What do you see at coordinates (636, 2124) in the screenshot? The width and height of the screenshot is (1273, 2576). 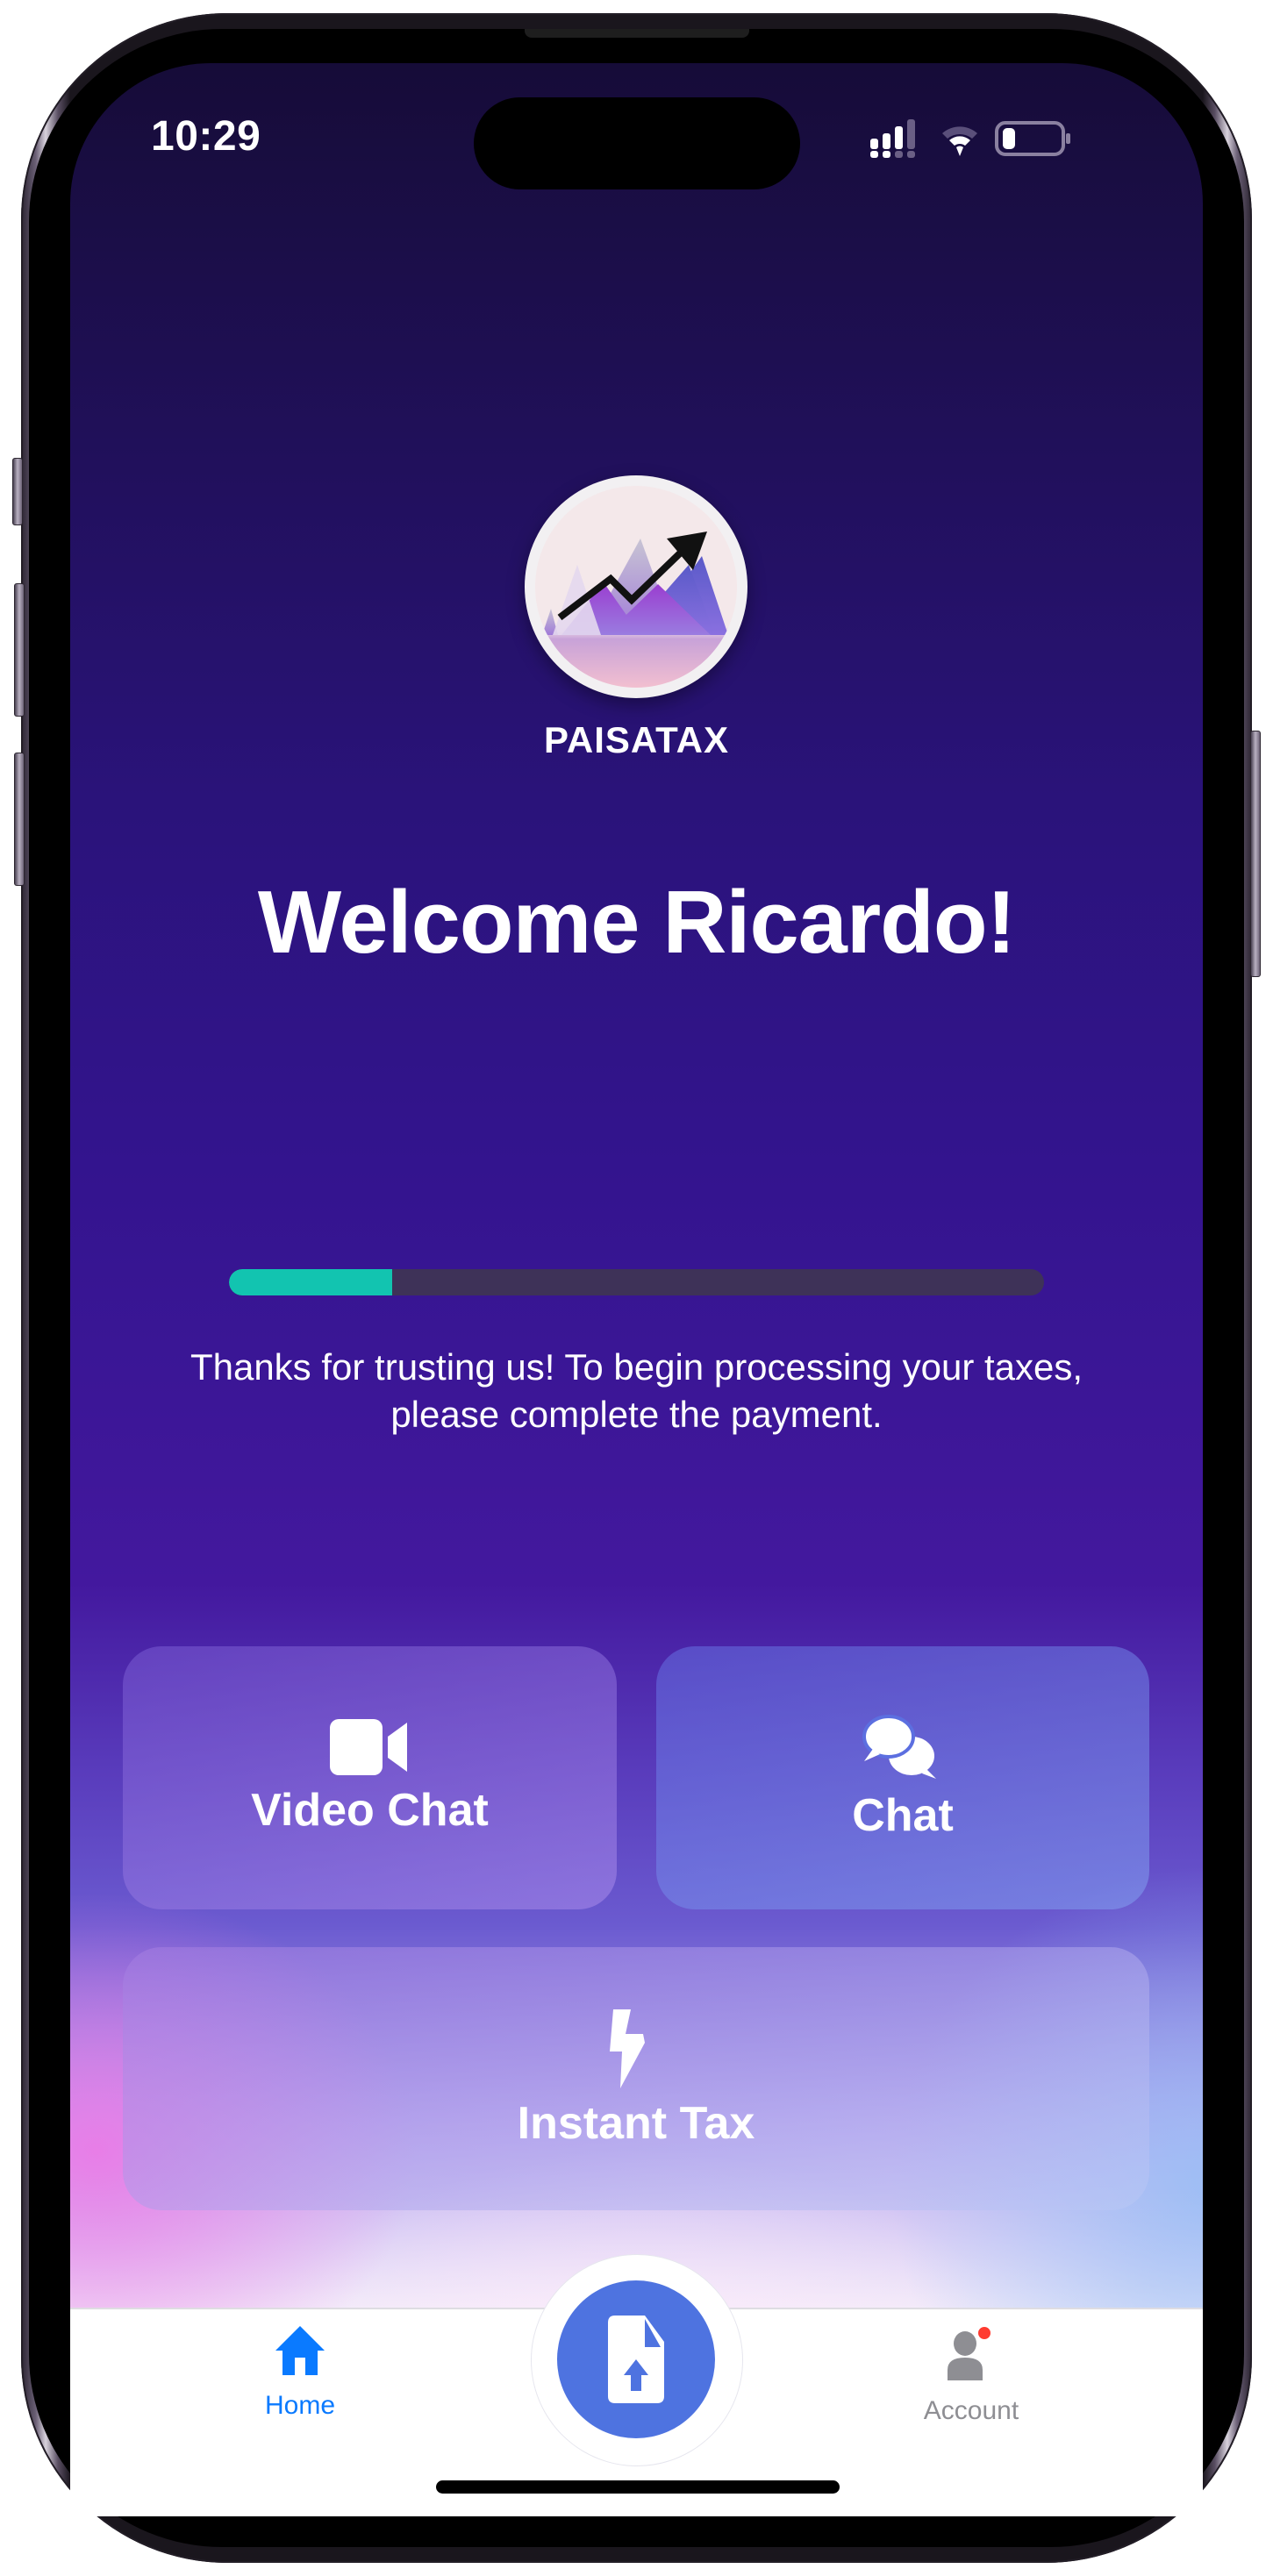 I see `instant-tax-label: Instant Tax` at bounding box center [636, 2124].